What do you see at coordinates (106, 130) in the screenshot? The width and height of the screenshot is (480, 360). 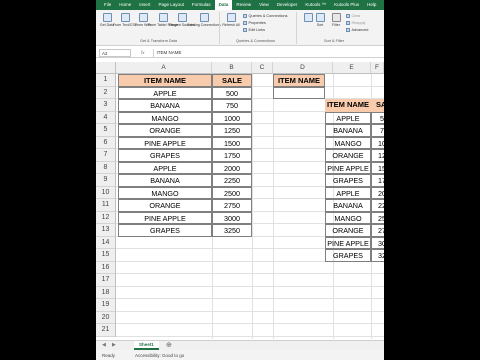 I see `row-header: 5` at bounding box center [106, 130].